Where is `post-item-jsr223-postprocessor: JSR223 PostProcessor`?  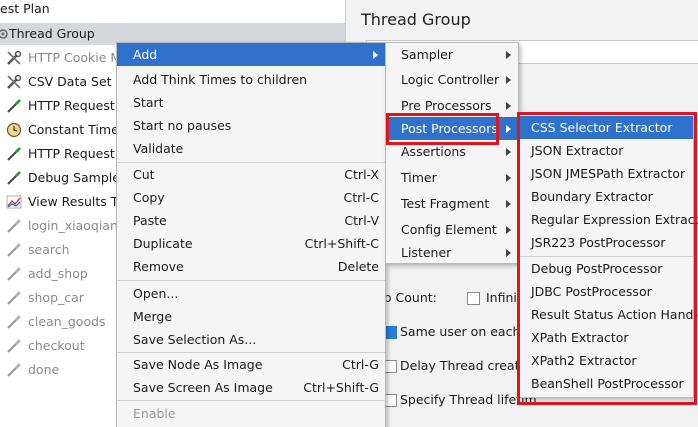 post-item-jsr223-postprocessor: JSR223 PostProcessor is located at coordinates (606, 242).